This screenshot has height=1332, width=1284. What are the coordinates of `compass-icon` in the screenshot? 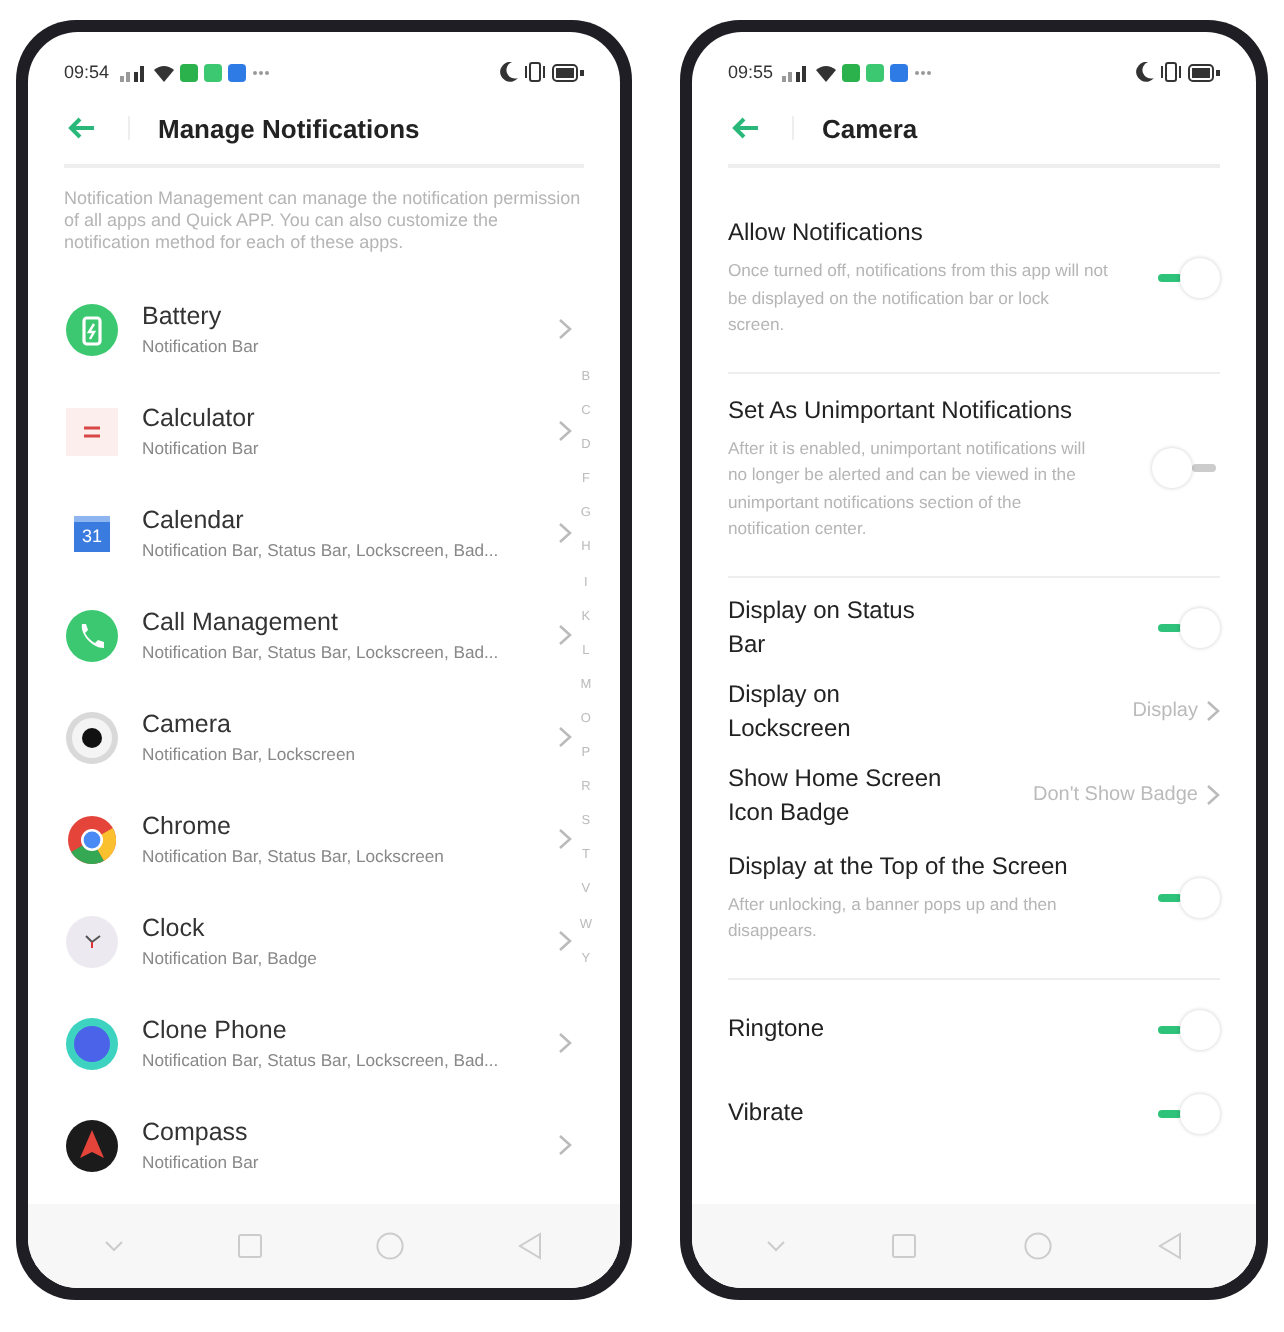 It's located at (92, 1145).